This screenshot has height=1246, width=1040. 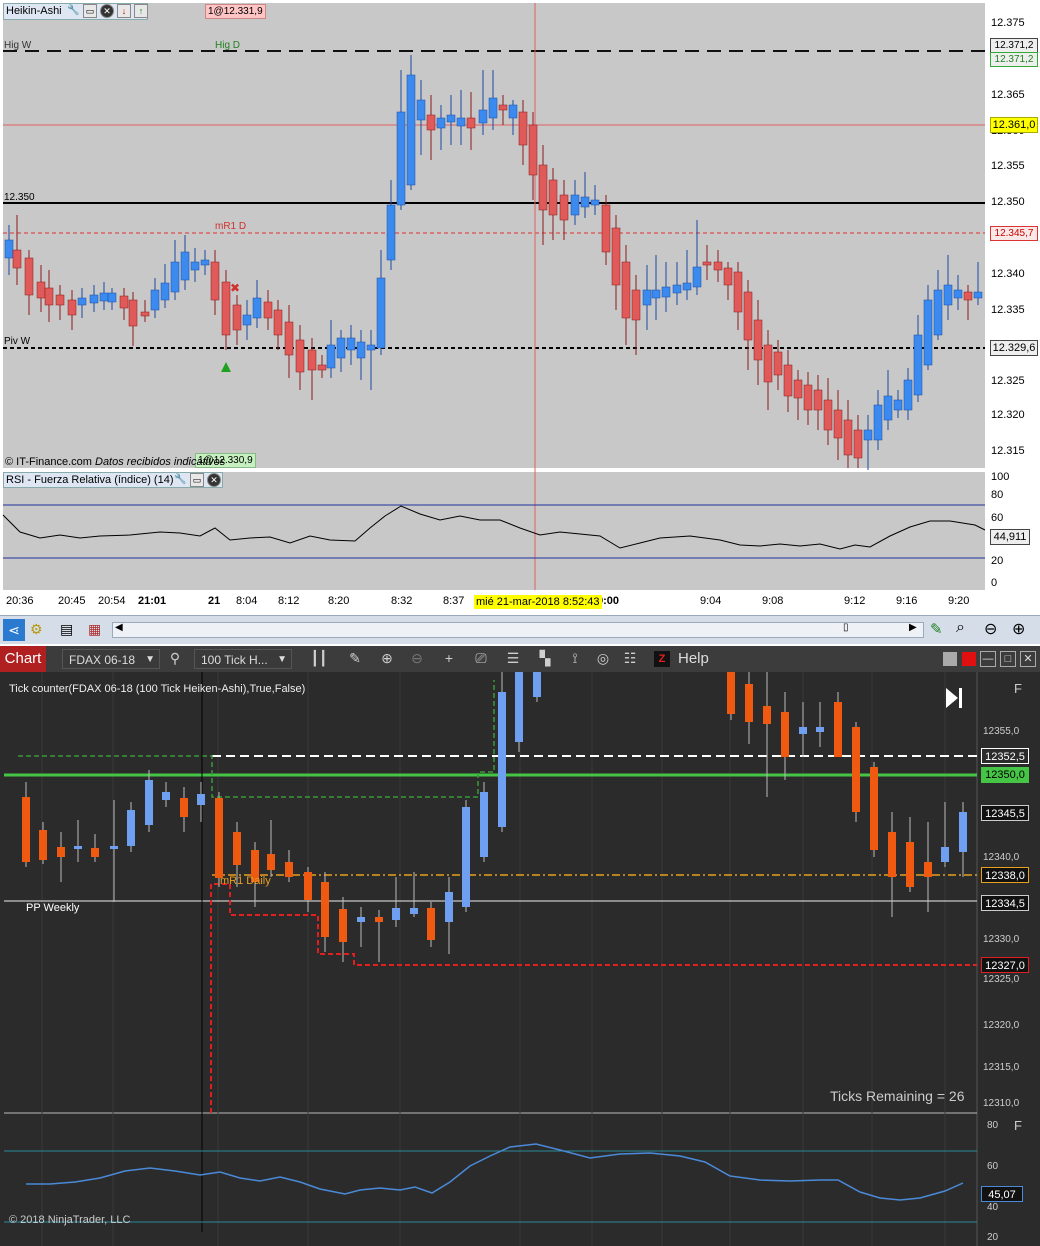 I want to click on scroll-left-icon: ◀, so click(x=119, y=627).